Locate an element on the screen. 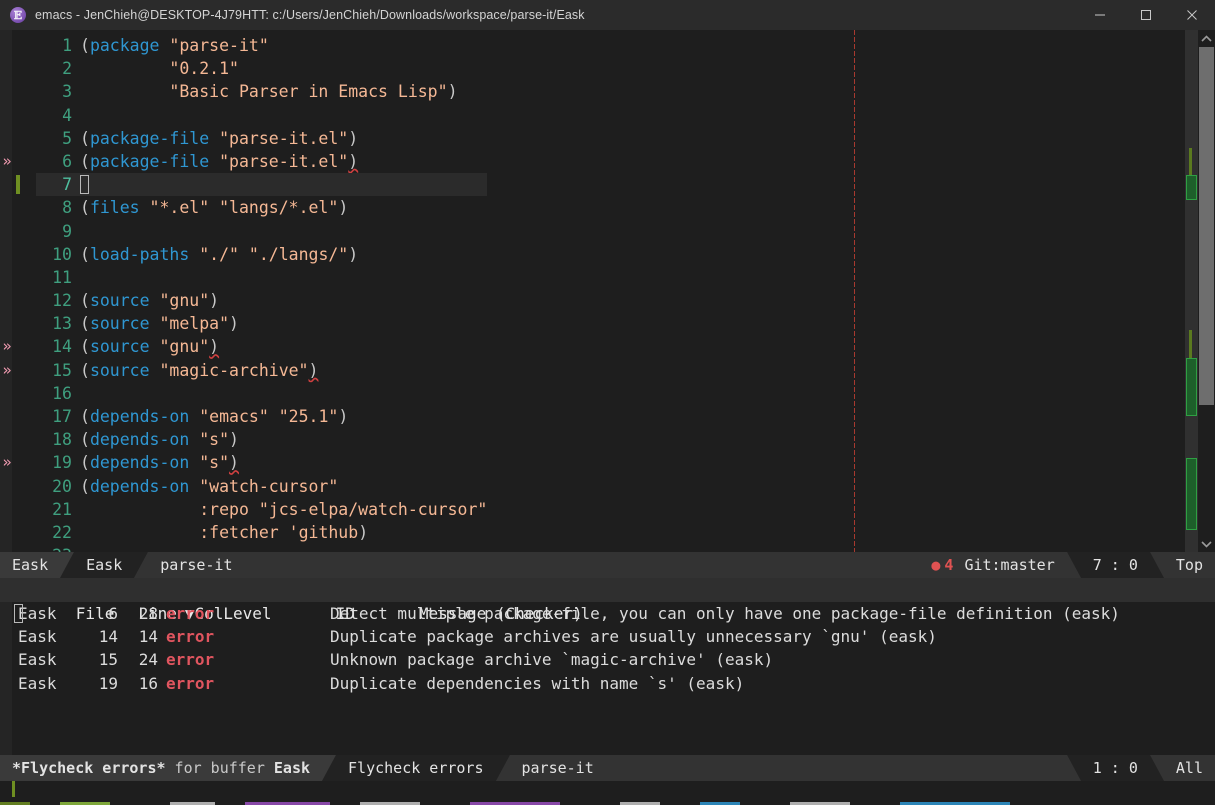 Image resolution: width=1215 pixels, height=805 pixels. close-icon is located at coordinates (1192, 15).